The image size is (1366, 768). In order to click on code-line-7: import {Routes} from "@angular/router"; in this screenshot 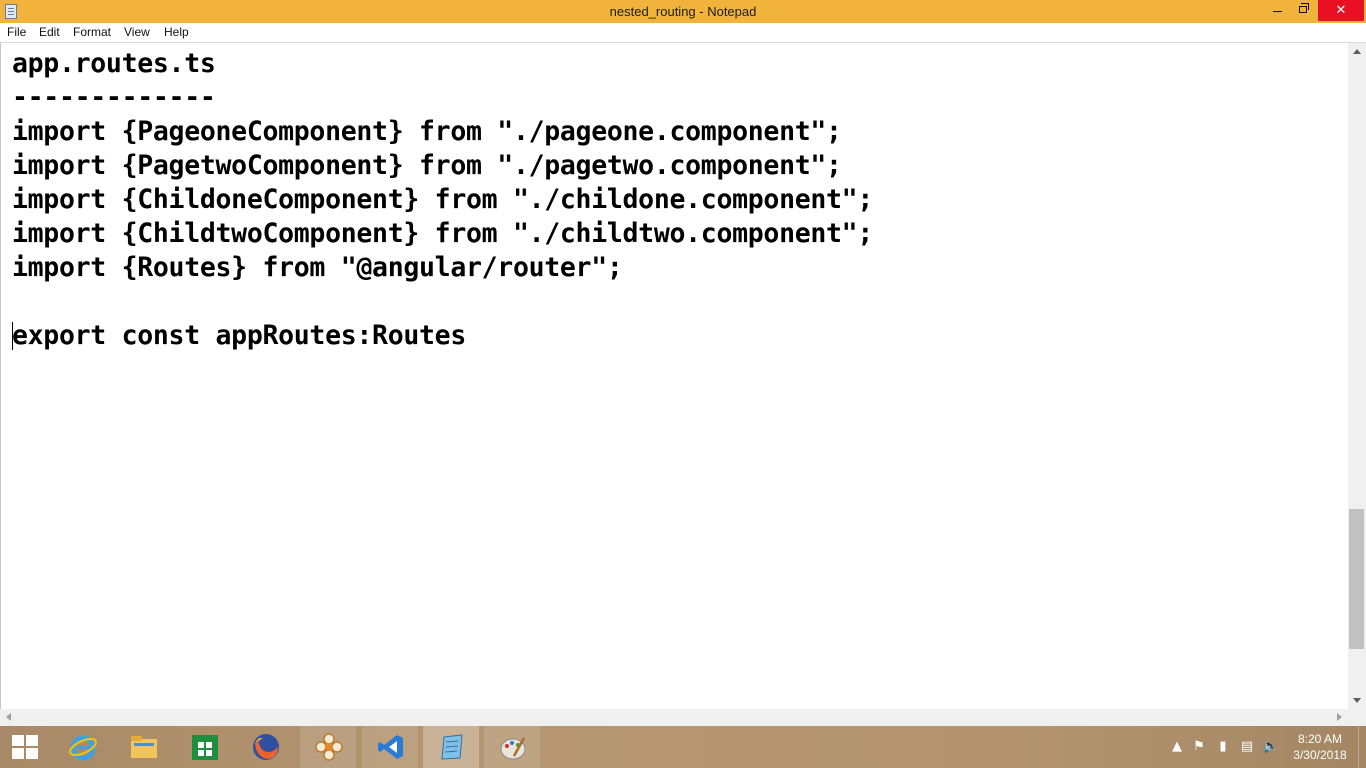, I will do `click(317, 267)`.